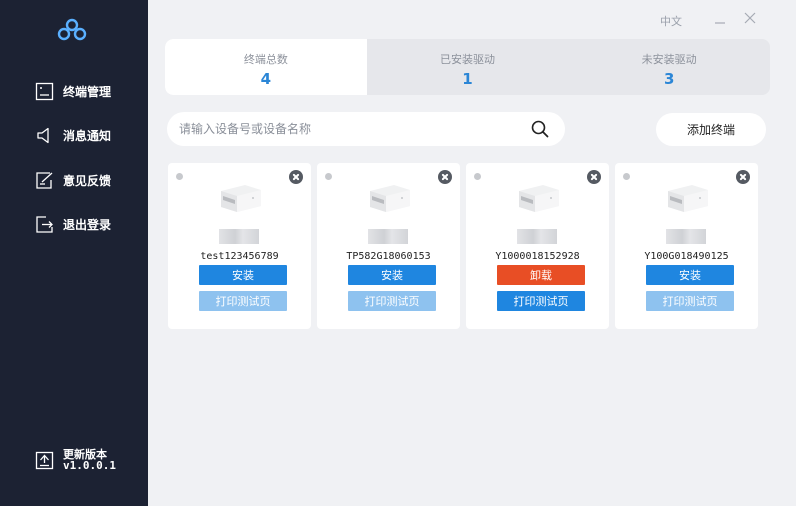  I want to click on uninstall-driver-button: 卸载, so click(541, 275).